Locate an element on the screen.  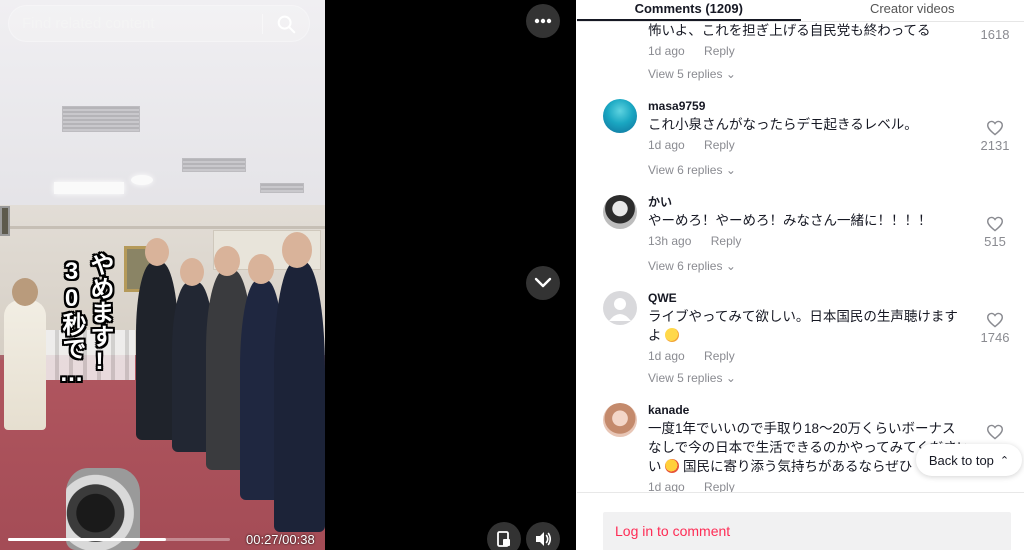
volume-button is located at coordinates (543, 536).